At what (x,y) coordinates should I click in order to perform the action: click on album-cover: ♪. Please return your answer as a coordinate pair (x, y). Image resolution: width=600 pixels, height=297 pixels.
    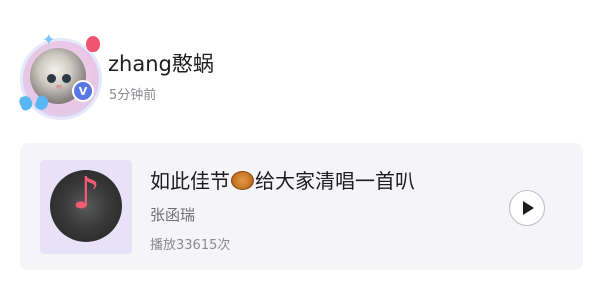
    Looking at the image, I should click on (86, 207).